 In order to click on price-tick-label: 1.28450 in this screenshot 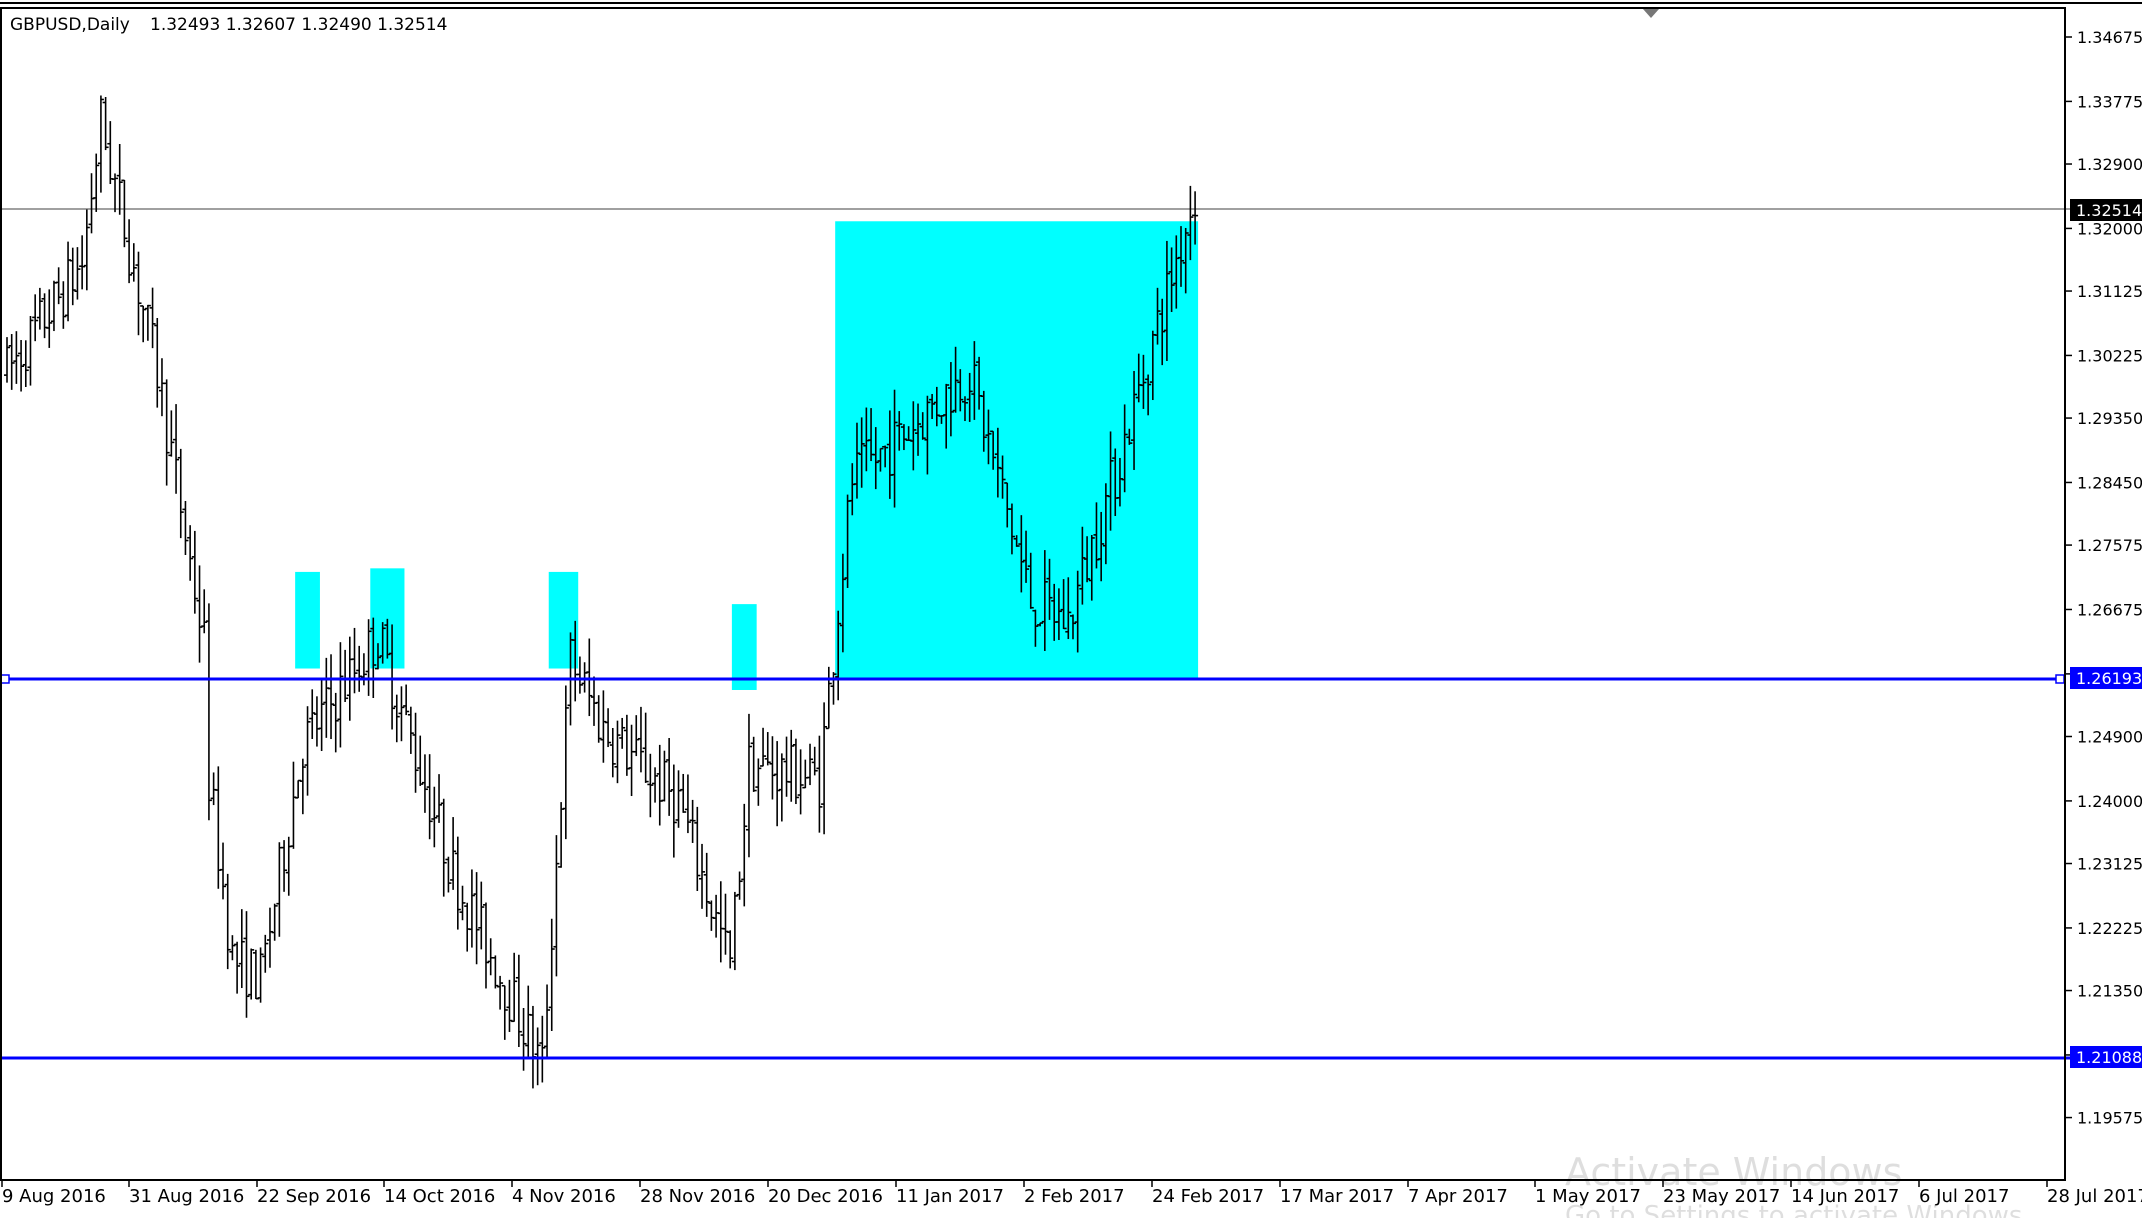, I will do `click(2109, 482)`.